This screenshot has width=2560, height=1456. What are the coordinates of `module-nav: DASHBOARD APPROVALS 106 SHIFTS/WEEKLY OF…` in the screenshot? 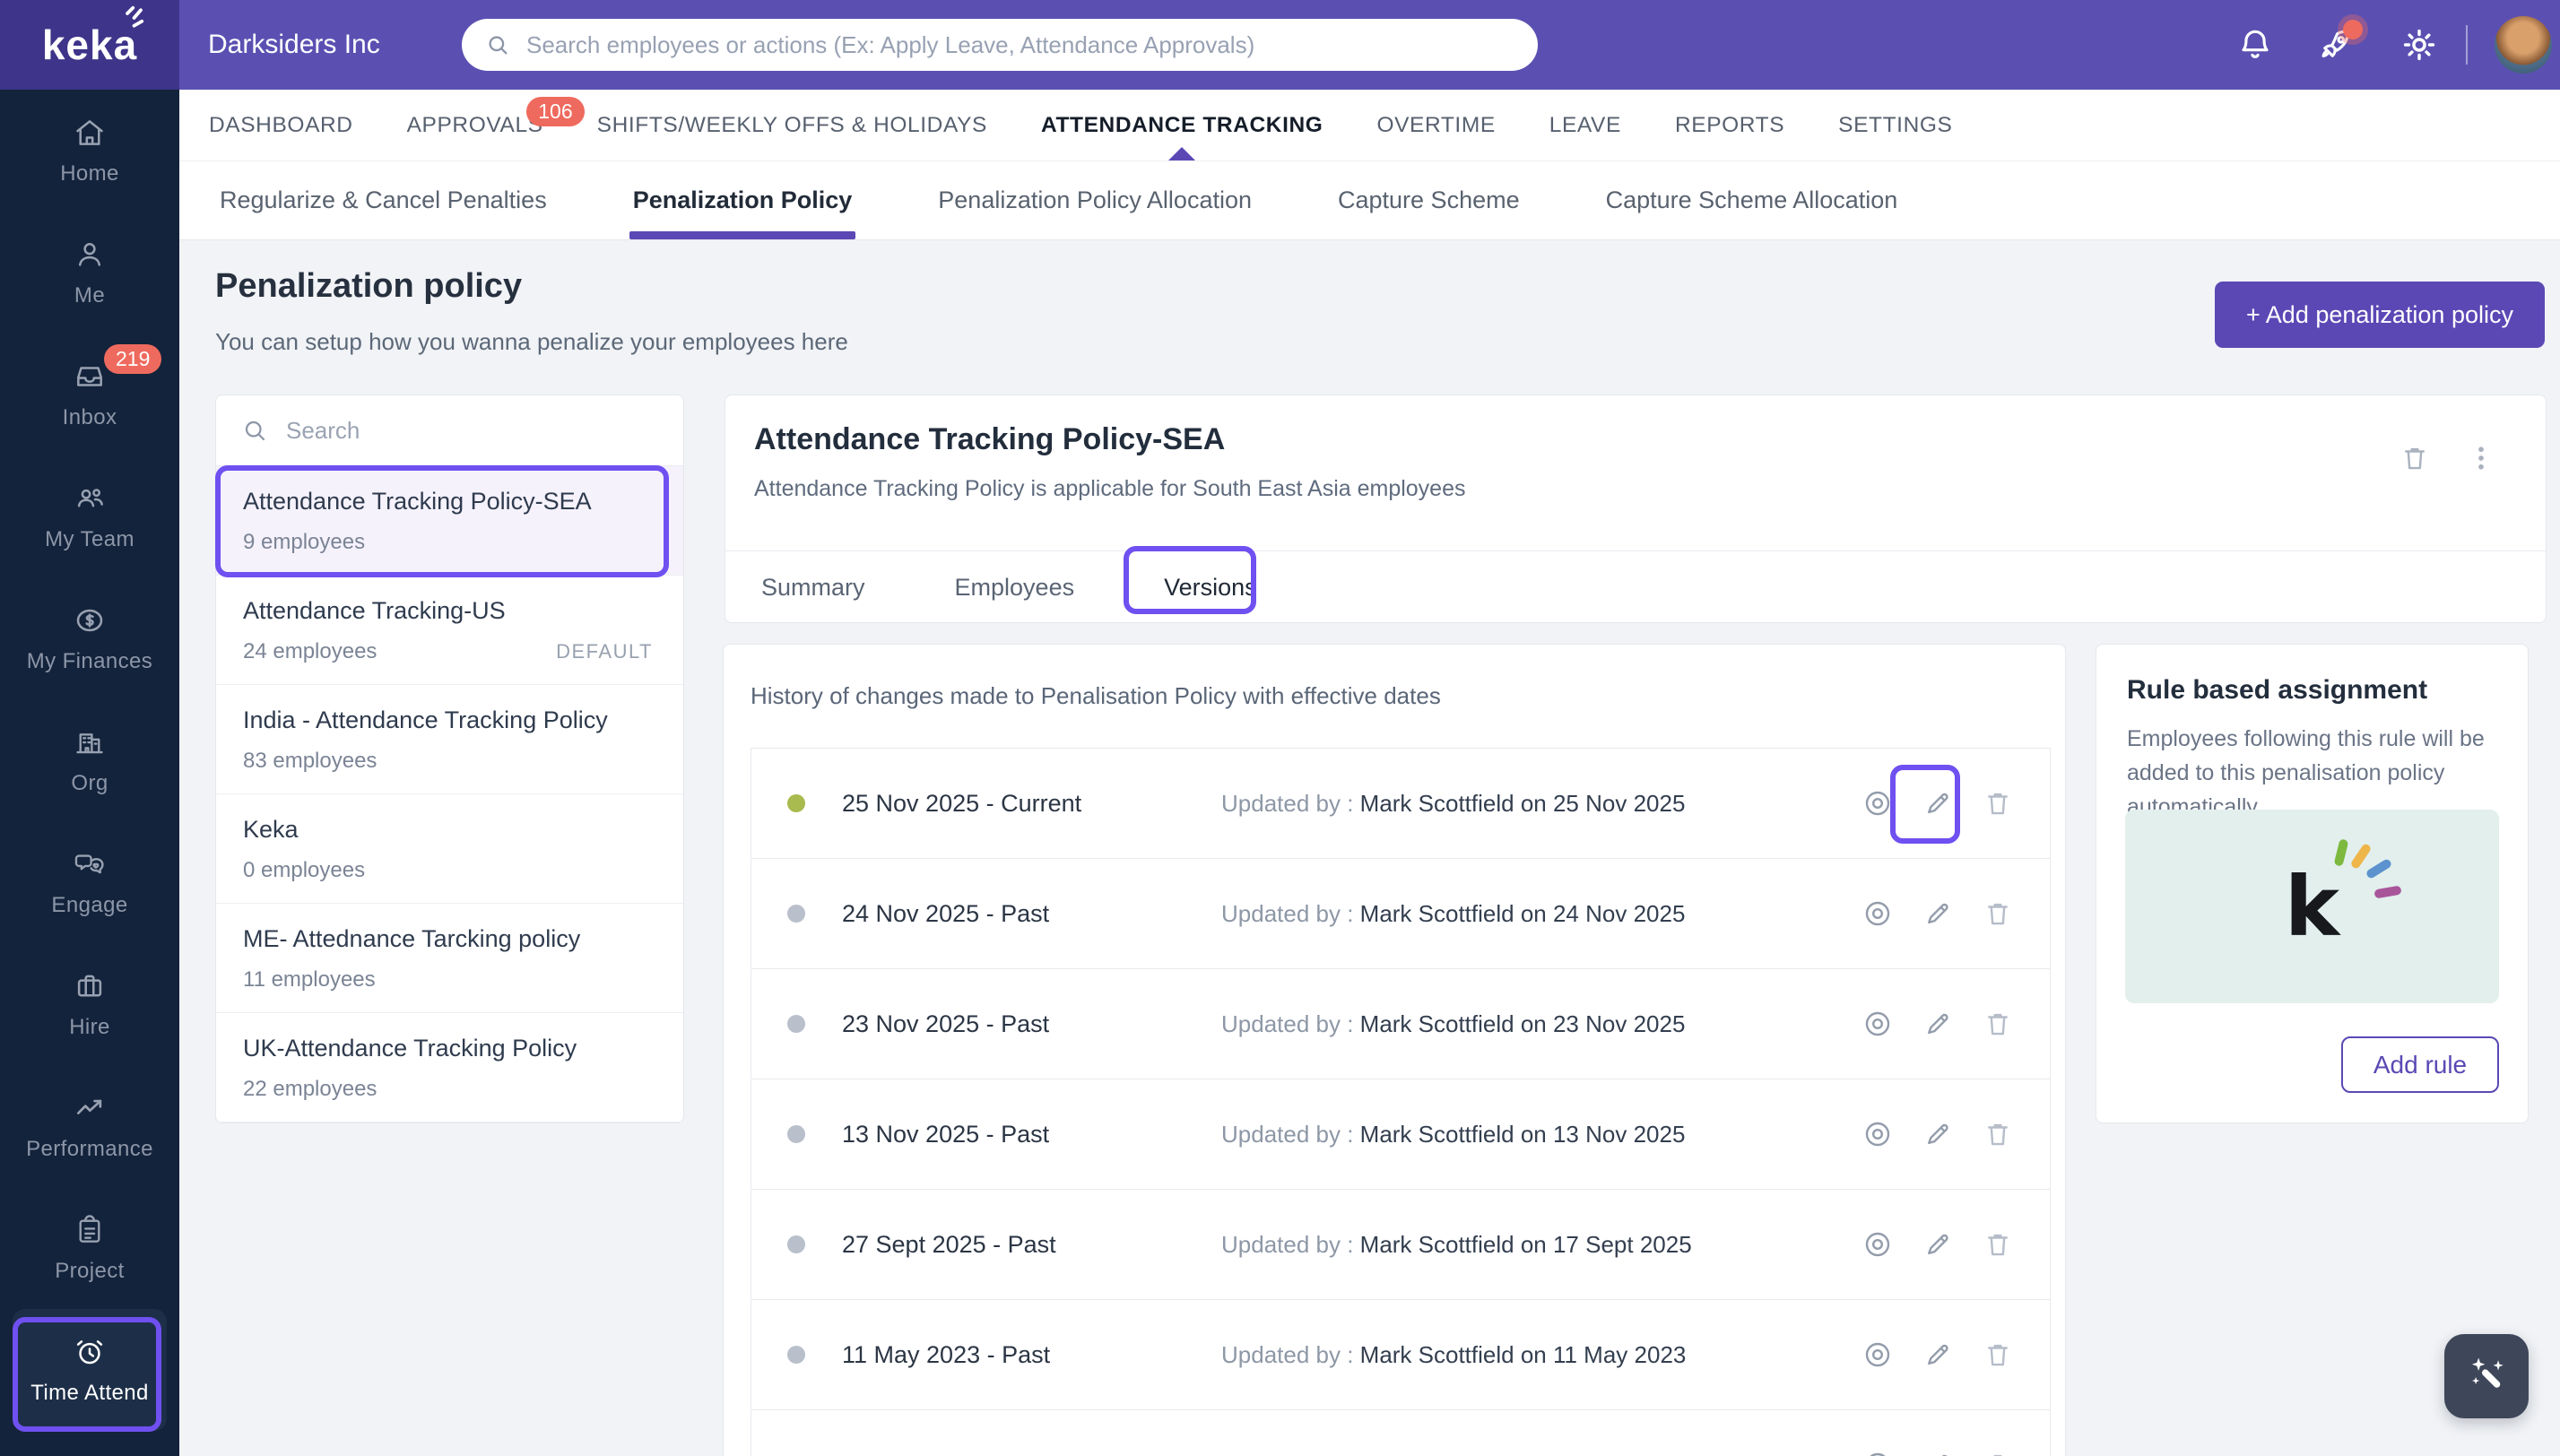 It's located at (1369, 125).